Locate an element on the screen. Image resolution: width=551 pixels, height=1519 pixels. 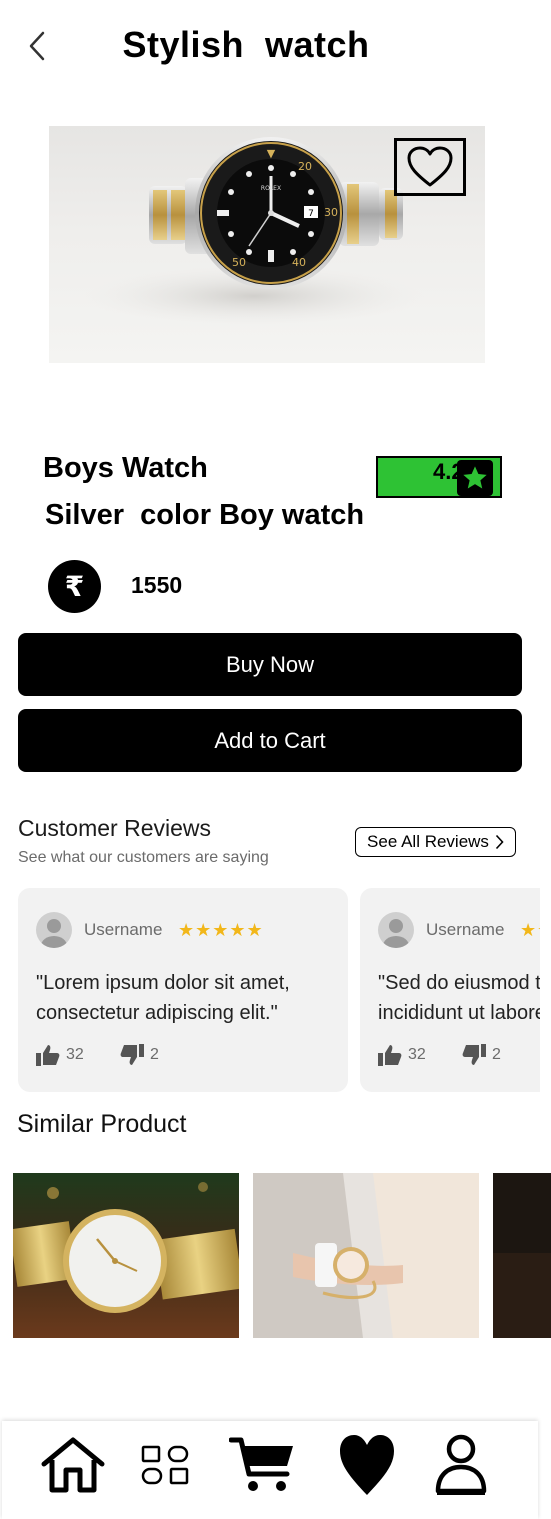
cart-icon is located at coordinates (261, 1464).